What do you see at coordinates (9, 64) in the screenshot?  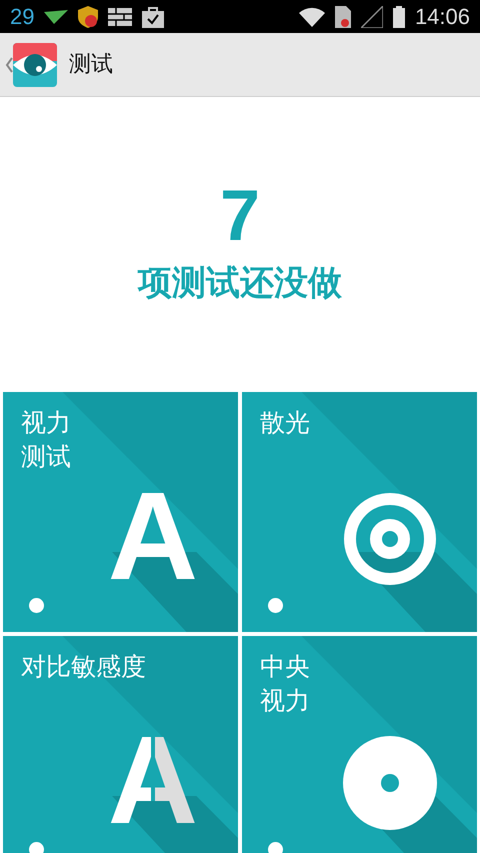 I see `chevron-left-icon` at bounding box center [9, 64].